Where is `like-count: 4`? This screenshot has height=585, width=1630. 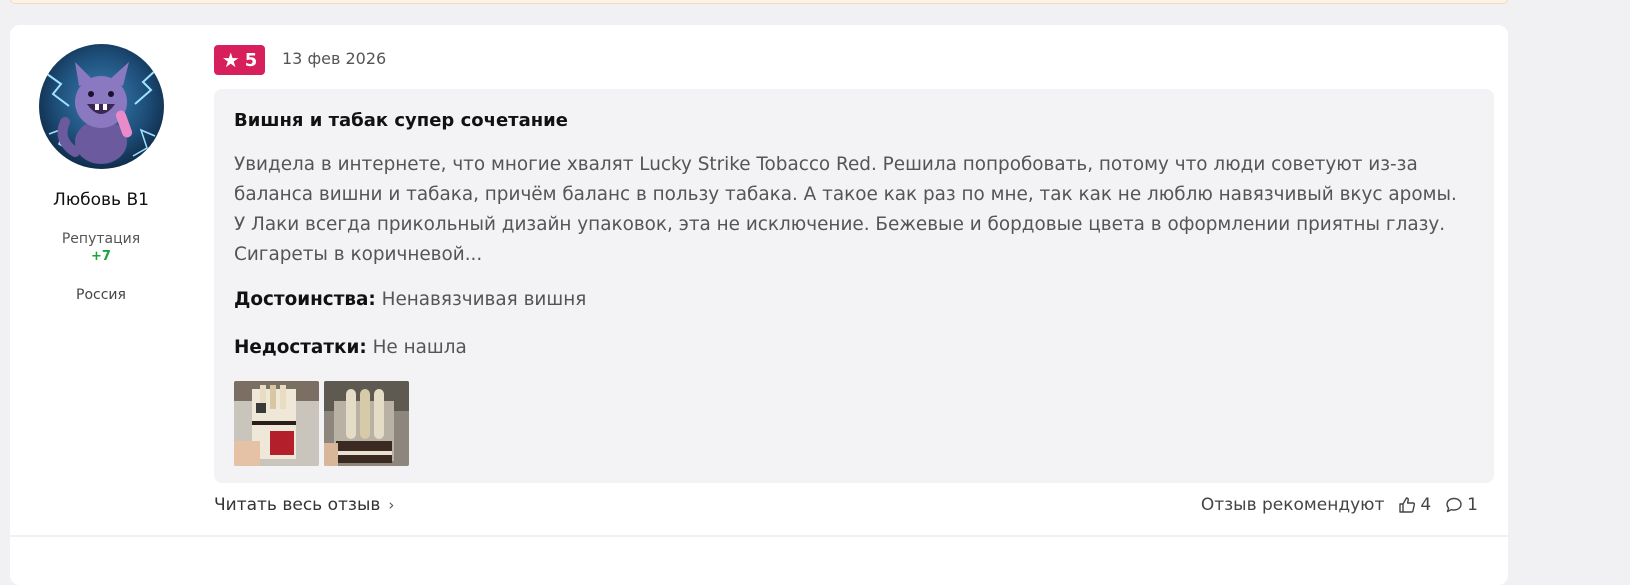
like-count: 4 is located at coordinates (1426, 505).